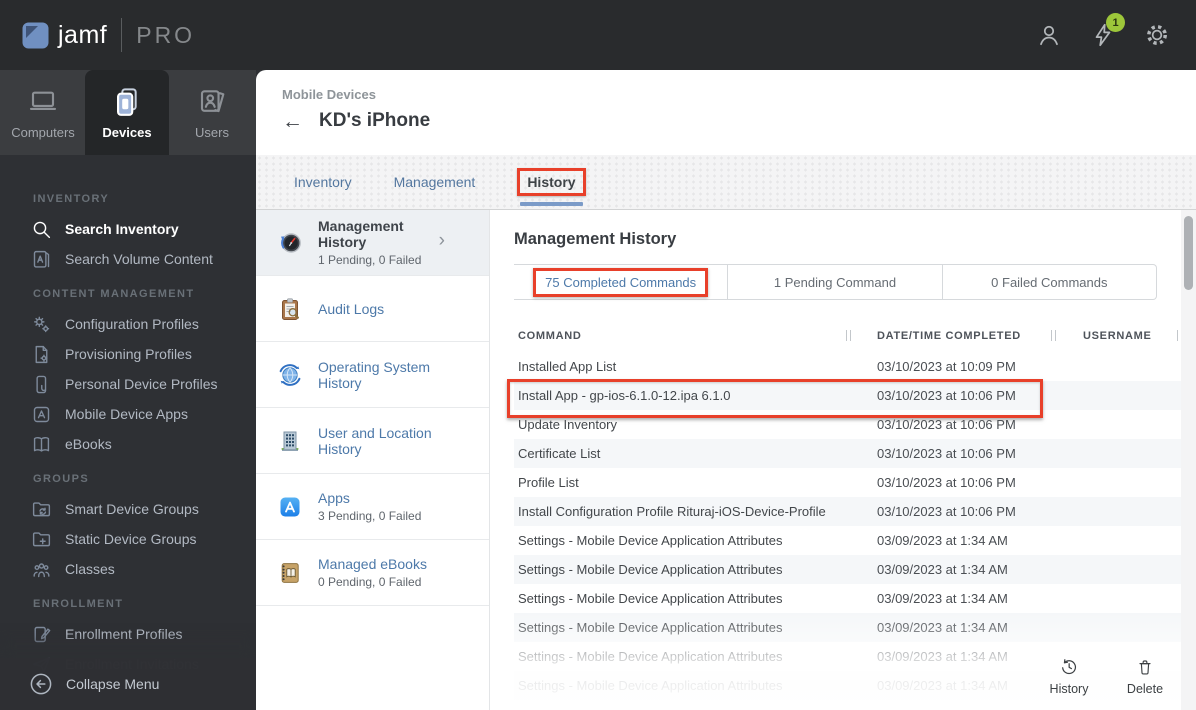  I want to click on column-header-username: USERNAME, so click(1133, 336).